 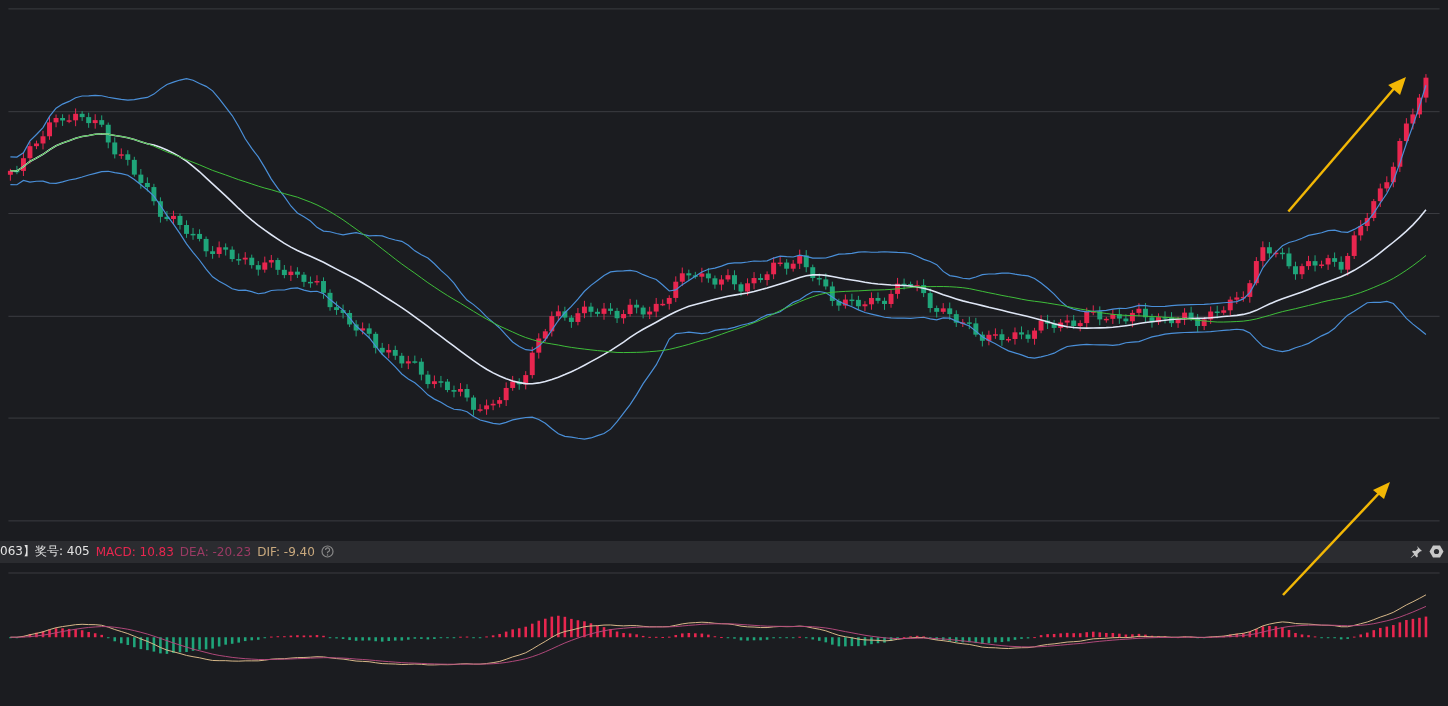 I want to click on pin-icon, so click(x=1416, y=552).